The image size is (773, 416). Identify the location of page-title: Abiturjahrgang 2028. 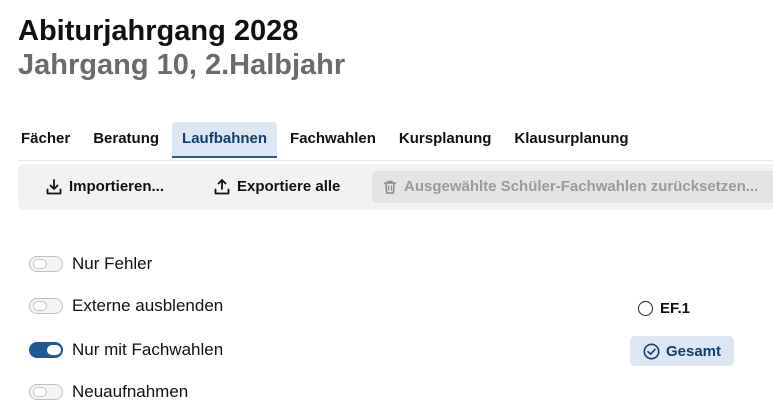
(158, 31).